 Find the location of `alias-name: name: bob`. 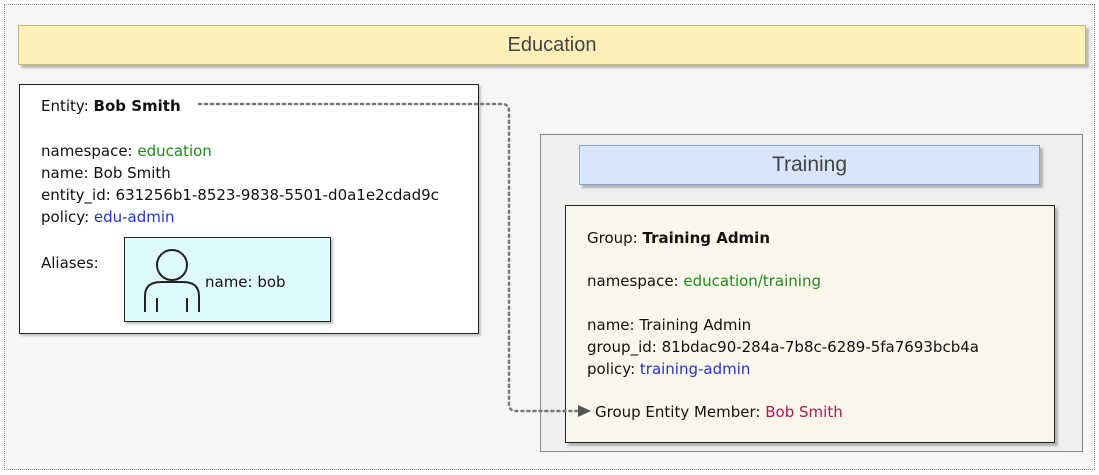

alias-name: name: bob is located at coordinates (245, 282).